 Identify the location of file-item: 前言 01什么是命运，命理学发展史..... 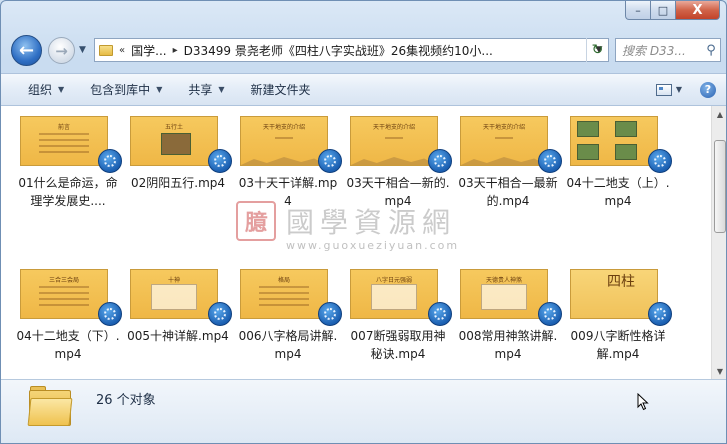
(70, 192).